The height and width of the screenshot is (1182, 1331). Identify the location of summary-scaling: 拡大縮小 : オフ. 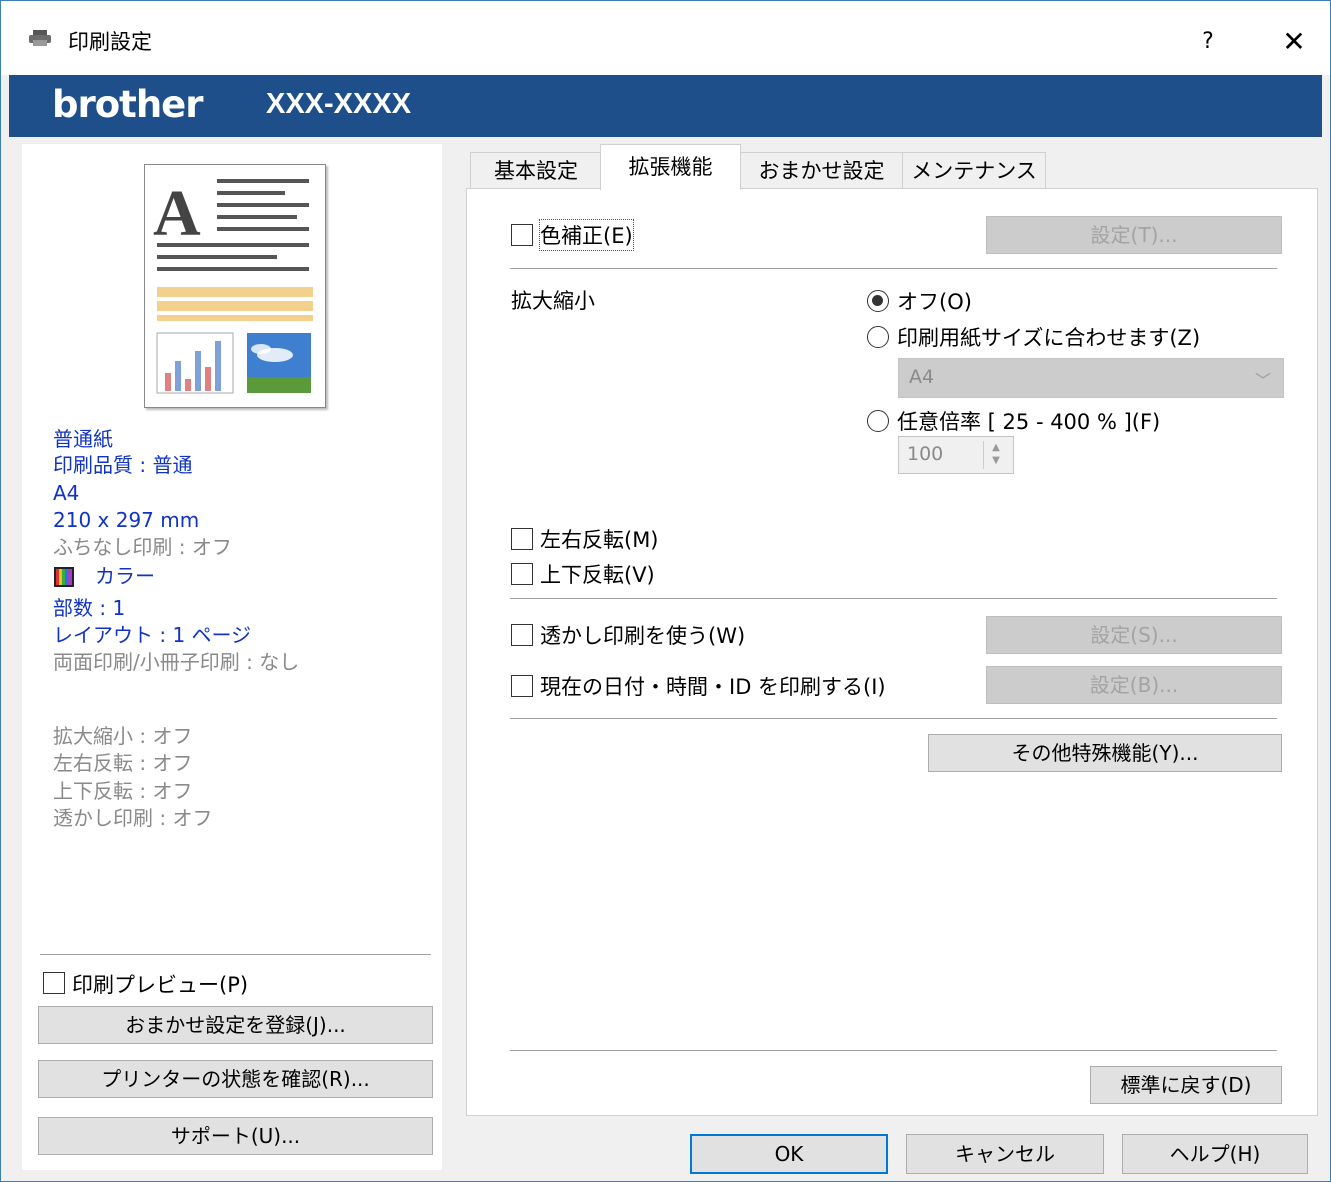
(123, 736).